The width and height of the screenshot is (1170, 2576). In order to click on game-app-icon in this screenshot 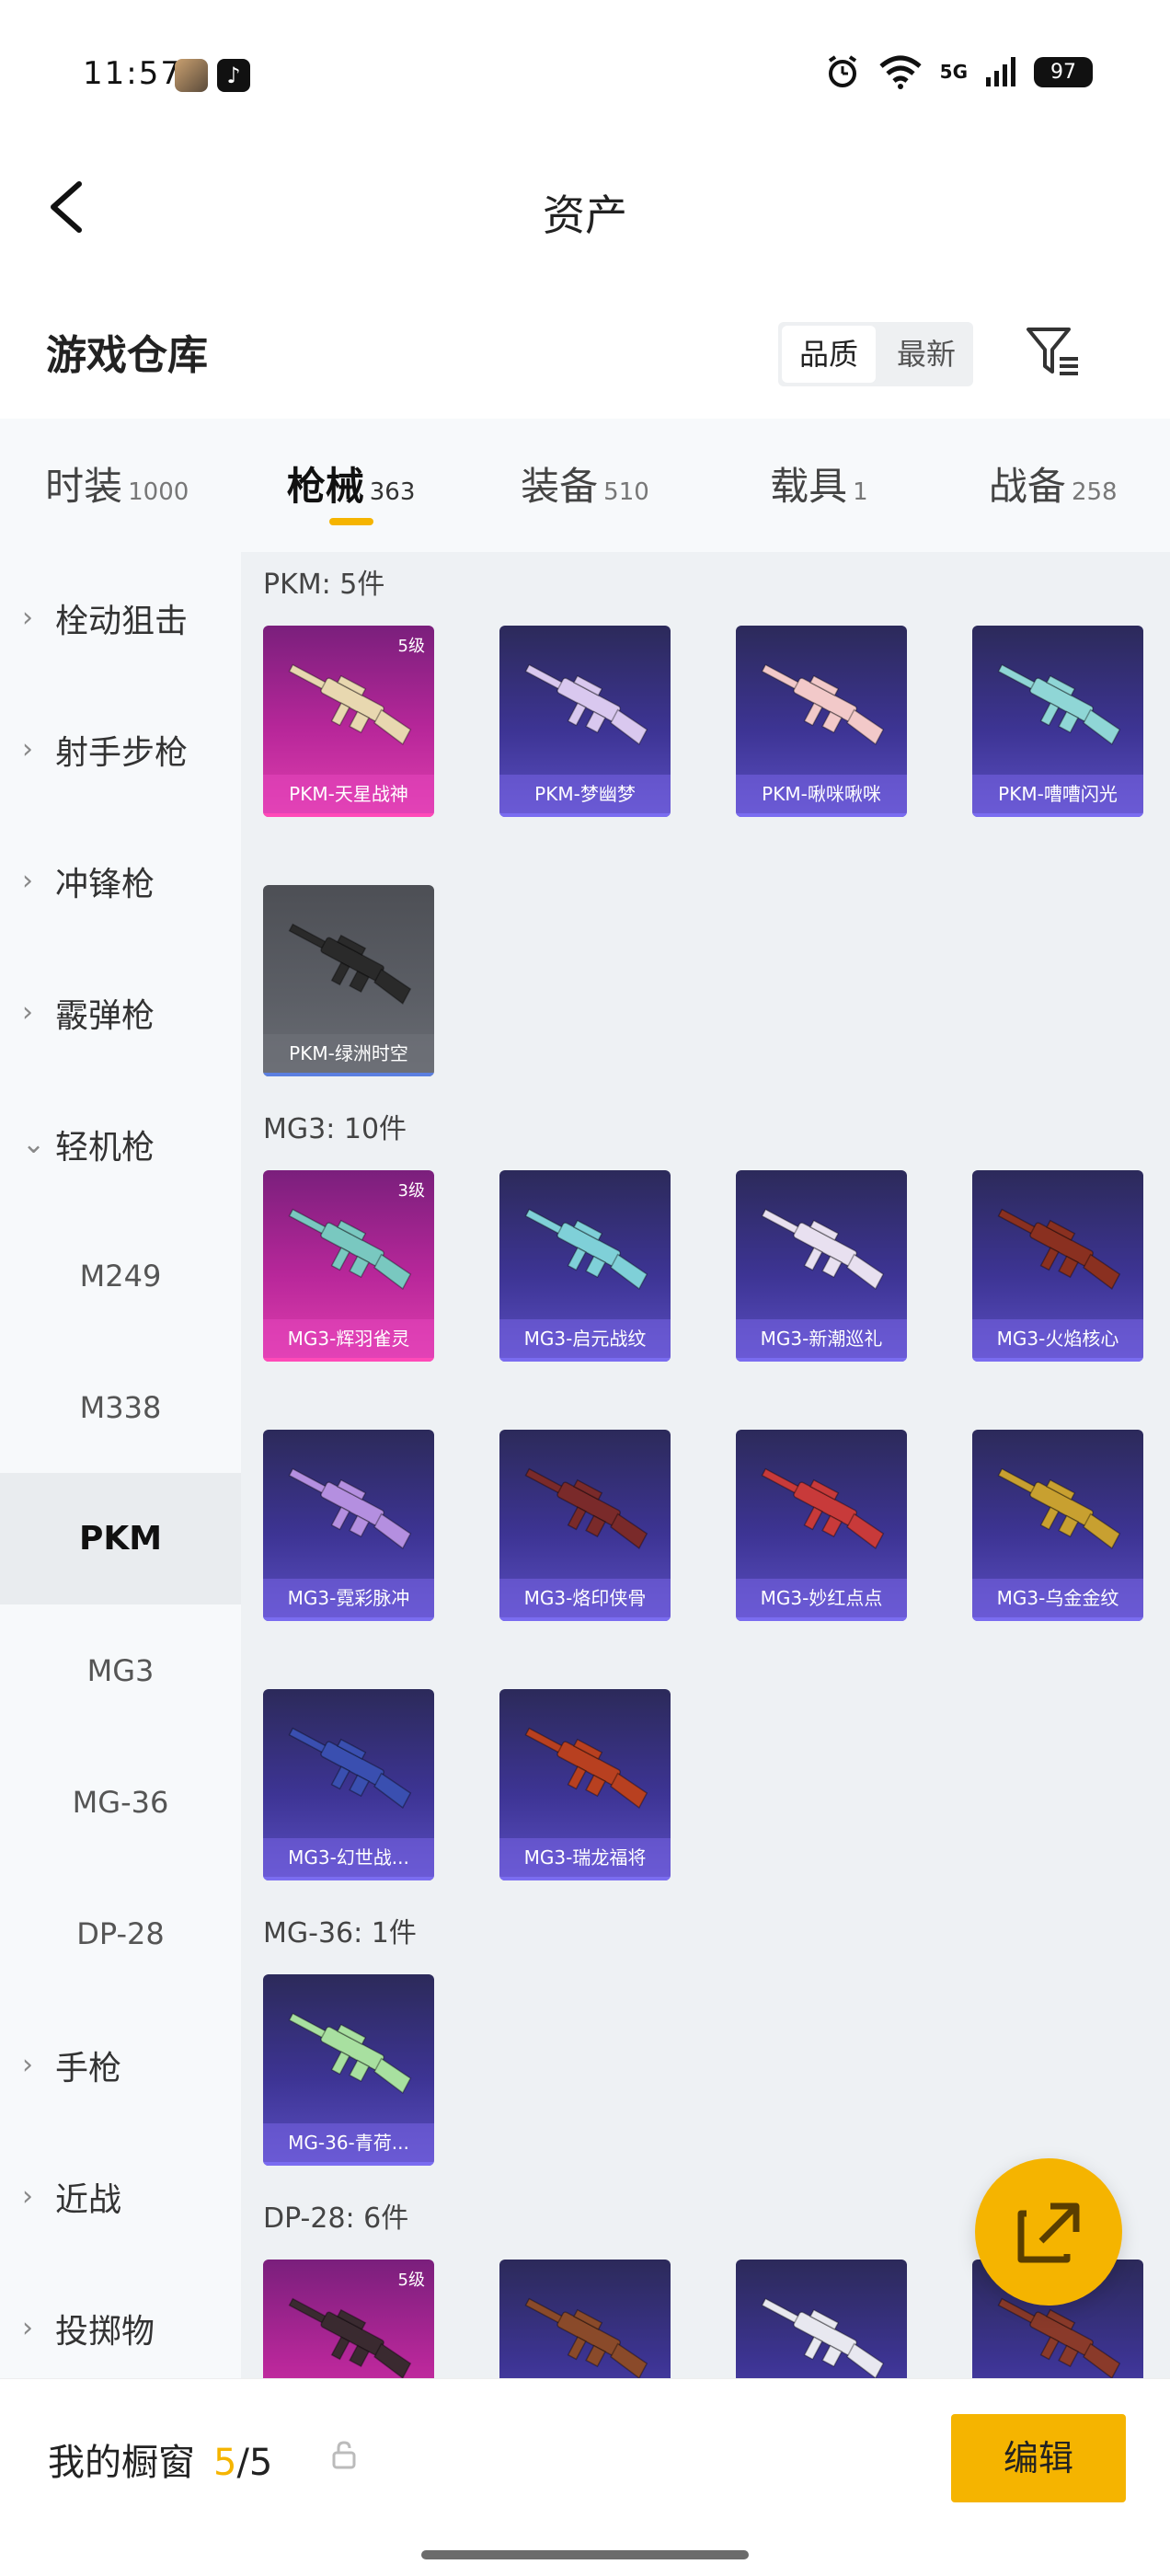, I will do `click(191, 75)`.